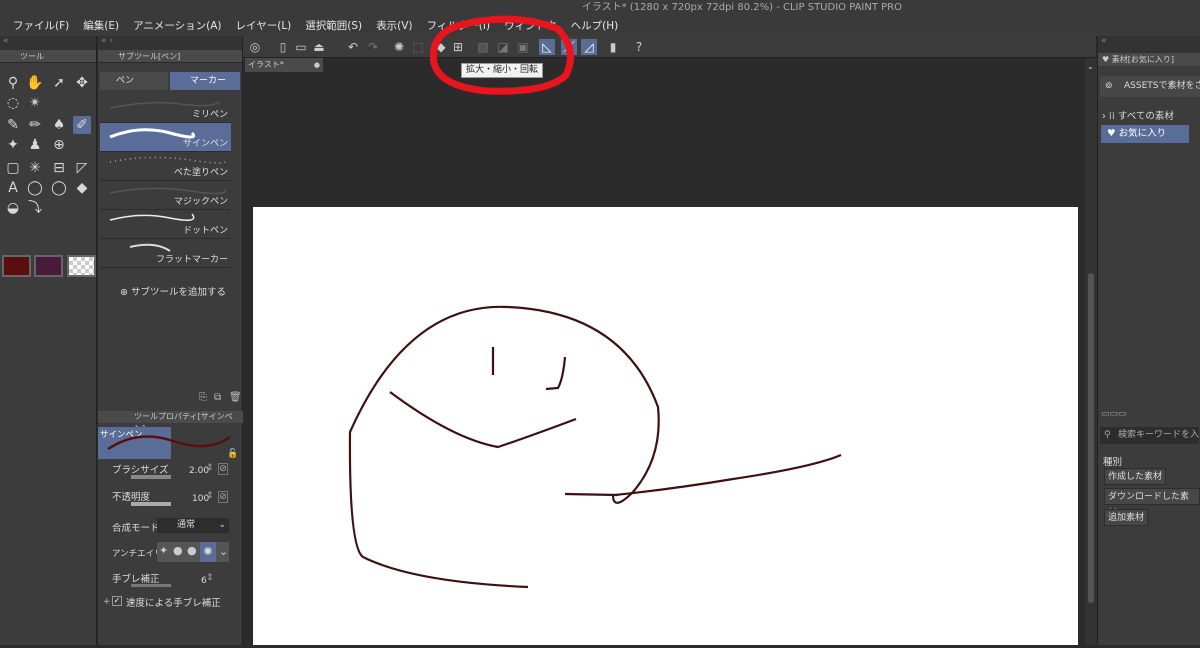  What do you see at coordinates (35, 208) in the screenshot?
I see `eyedropper-tool-icon: ⤵` at bounding box center [35, 208].